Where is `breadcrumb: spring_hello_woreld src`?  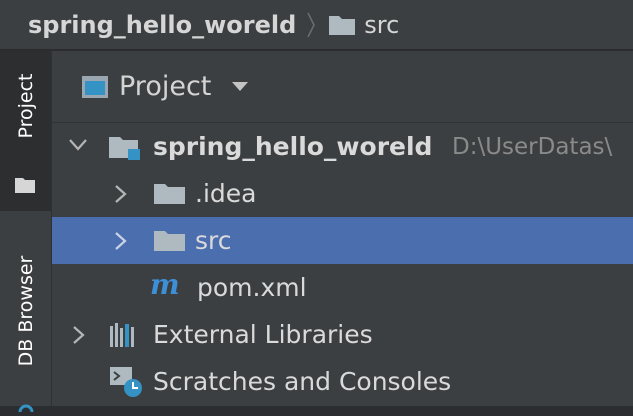 breadcrumb: spring_hello_woreld src is located at coordinates (316, 25).